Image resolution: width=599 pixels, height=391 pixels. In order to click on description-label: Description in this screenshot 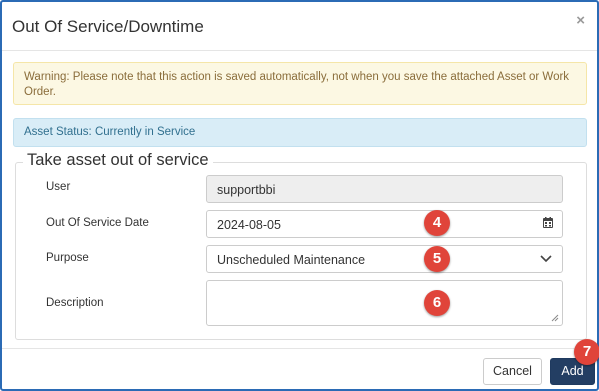, I will do `click(75, 303)`.